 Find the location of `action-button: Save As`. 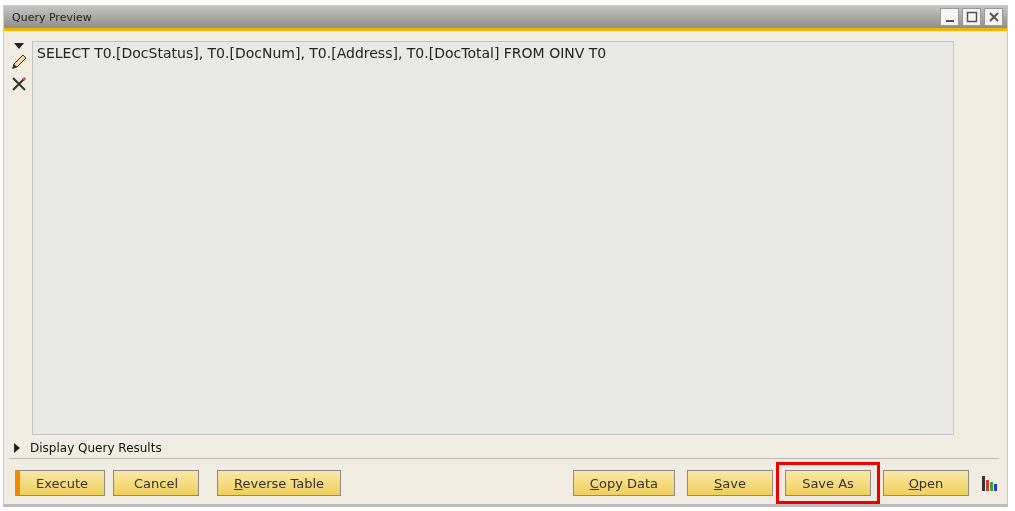

action-button: Save As is located at coordinates (828, 483).